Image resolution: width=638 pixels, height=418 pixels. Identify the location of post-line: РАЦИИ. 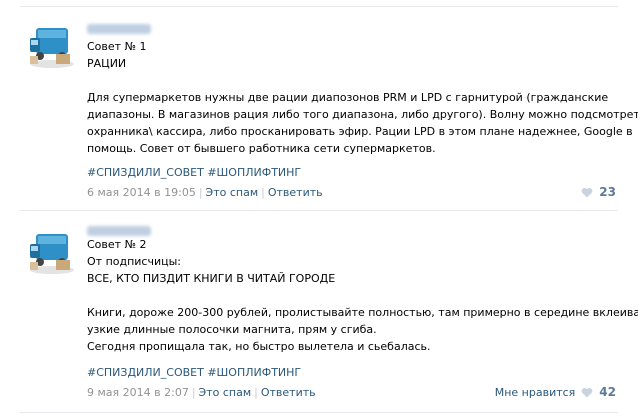
(107, 63).